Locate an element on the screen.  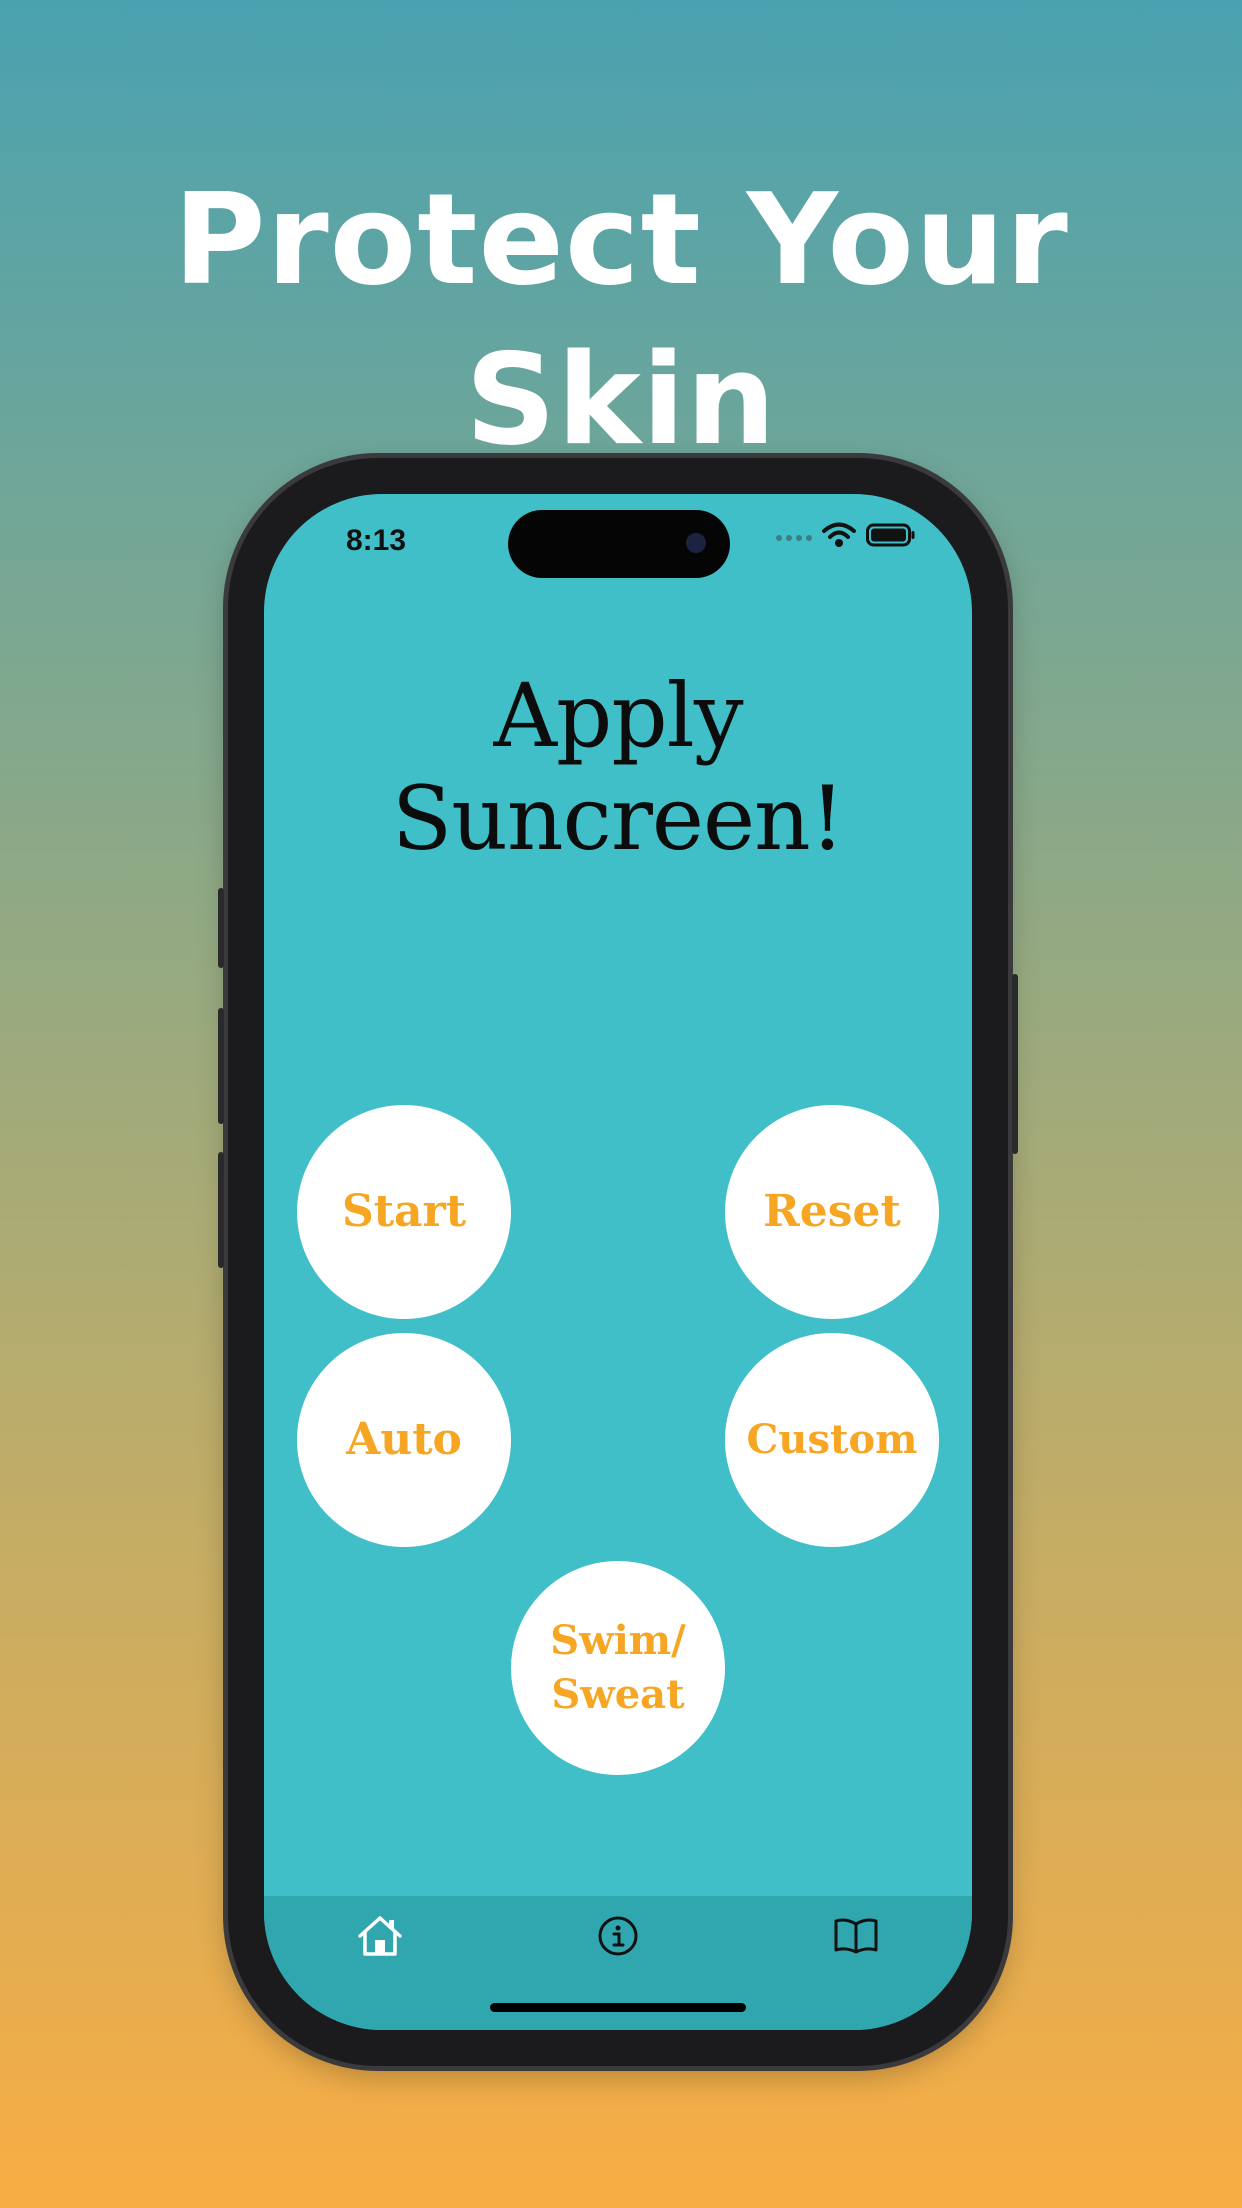
book-icon is located at coordinates (856, 1938).